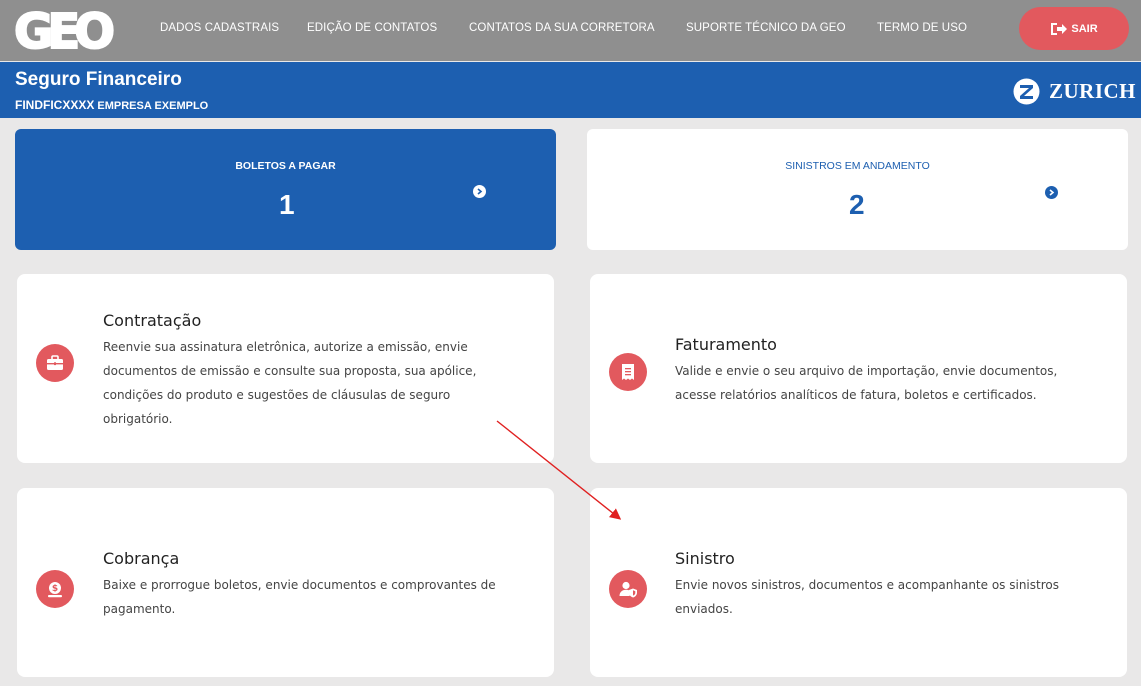 This screenshot has height=686, width=1141. What do you see at coordinates (152, 320) in the screenshot?
I see `service-title: Contratação` at bounding box center [152, 320].